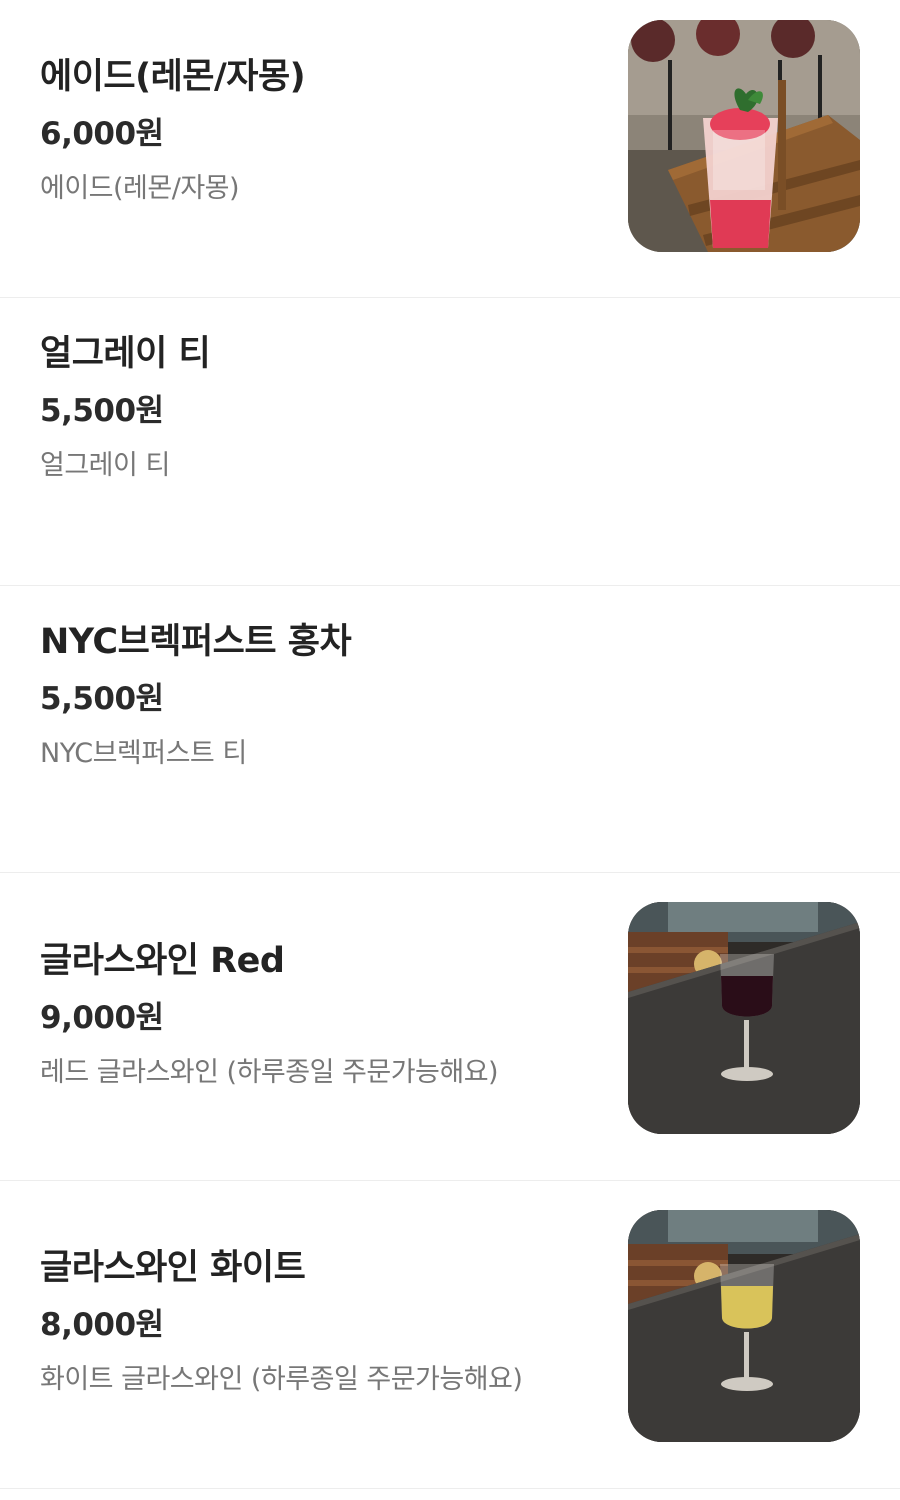 The width and height of the screenshot is (900, 1500). I want to click on menu-item-price: 8,000원, so click(102, 1325).